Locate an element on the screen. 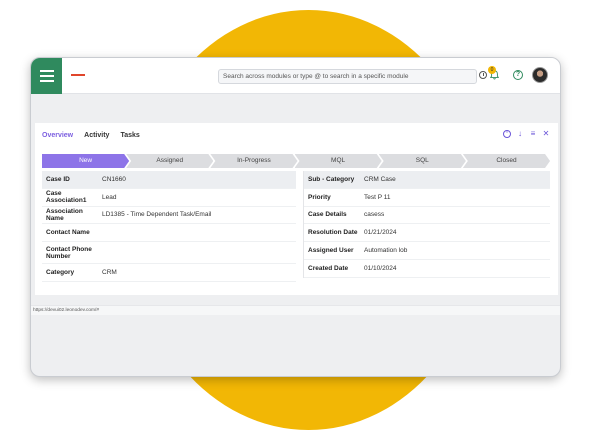 The image size is (592, 434). field-row: Case Details casess is located at coordinates (427, 216).